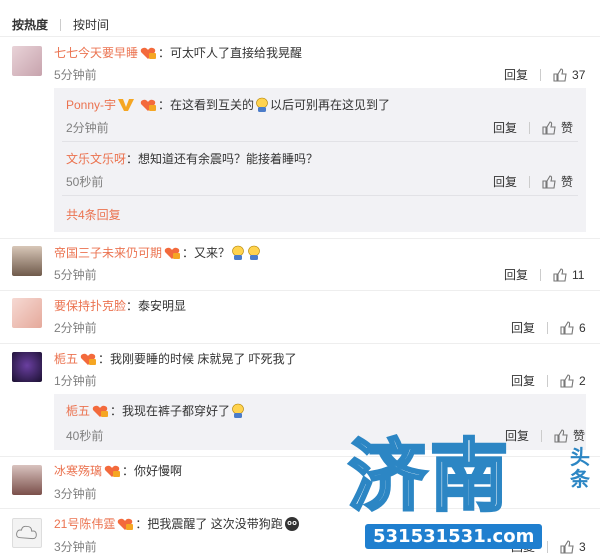 Image resolution: width=600 pixels, height=560 pixels. I want to click on reply-time: 2分钟前, so click(87, 128).